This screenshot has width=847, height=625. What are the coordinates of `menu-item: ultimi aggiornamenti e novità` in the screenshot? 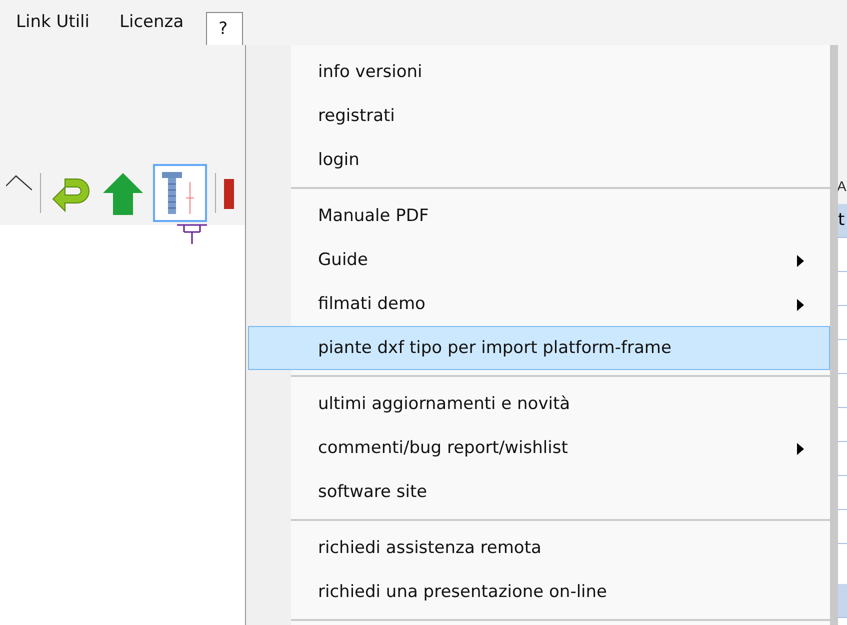 It's located at (539, 404).